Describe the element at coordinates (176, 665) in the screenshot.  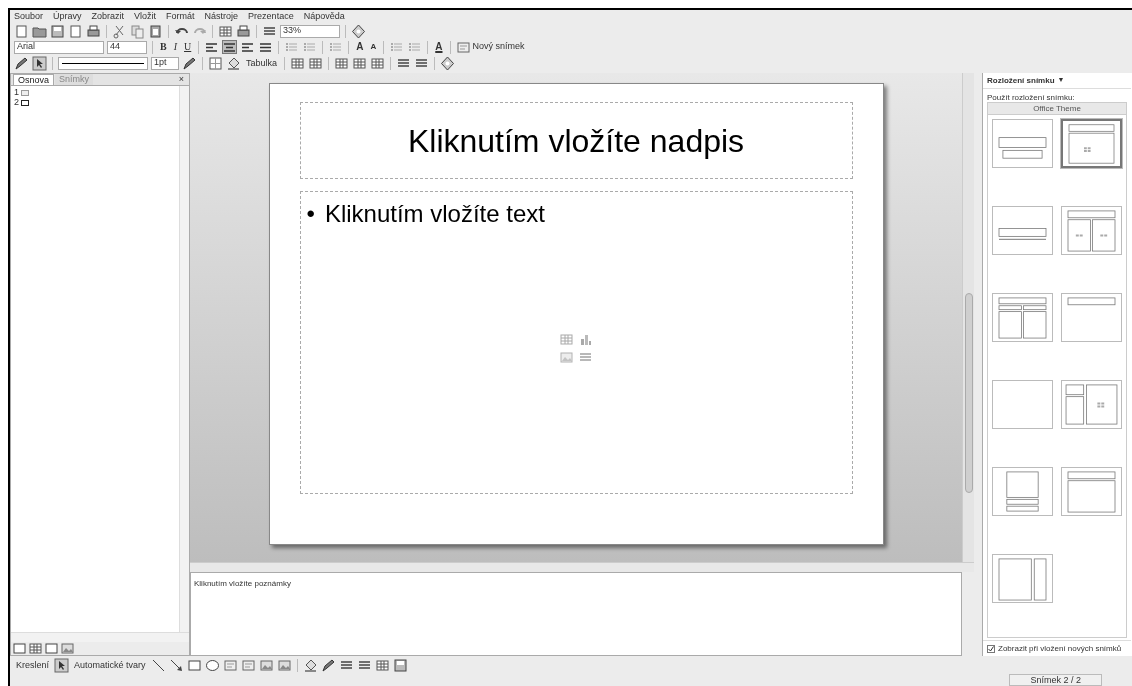
I see `arrow-icon` at that location.